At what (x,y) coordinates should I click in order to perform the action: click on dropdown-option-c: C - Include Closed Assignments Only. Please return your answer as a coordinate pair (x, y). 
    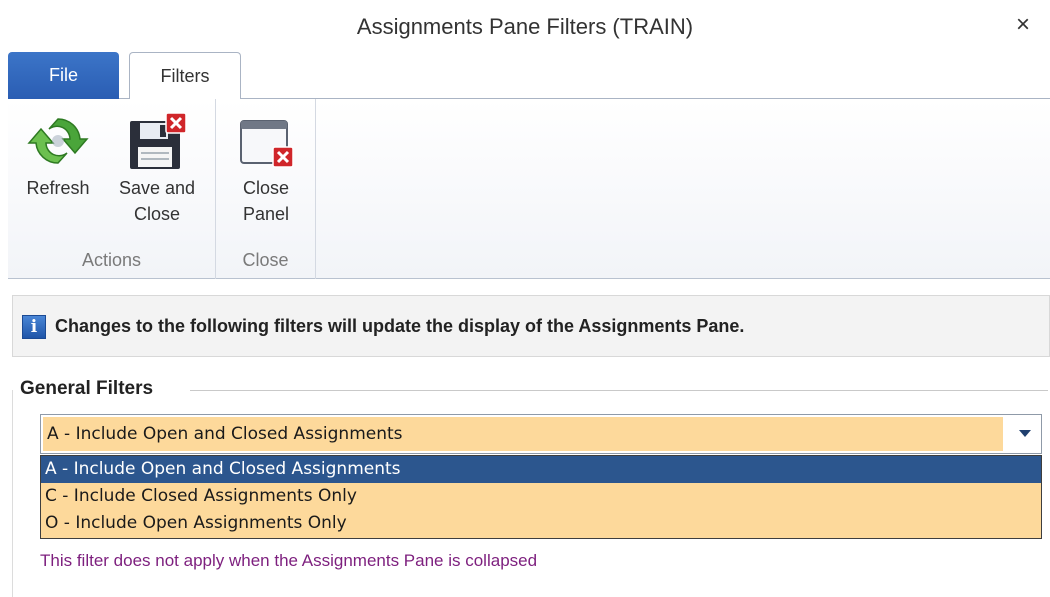
    Looking at the image, I should click on (541, 496).